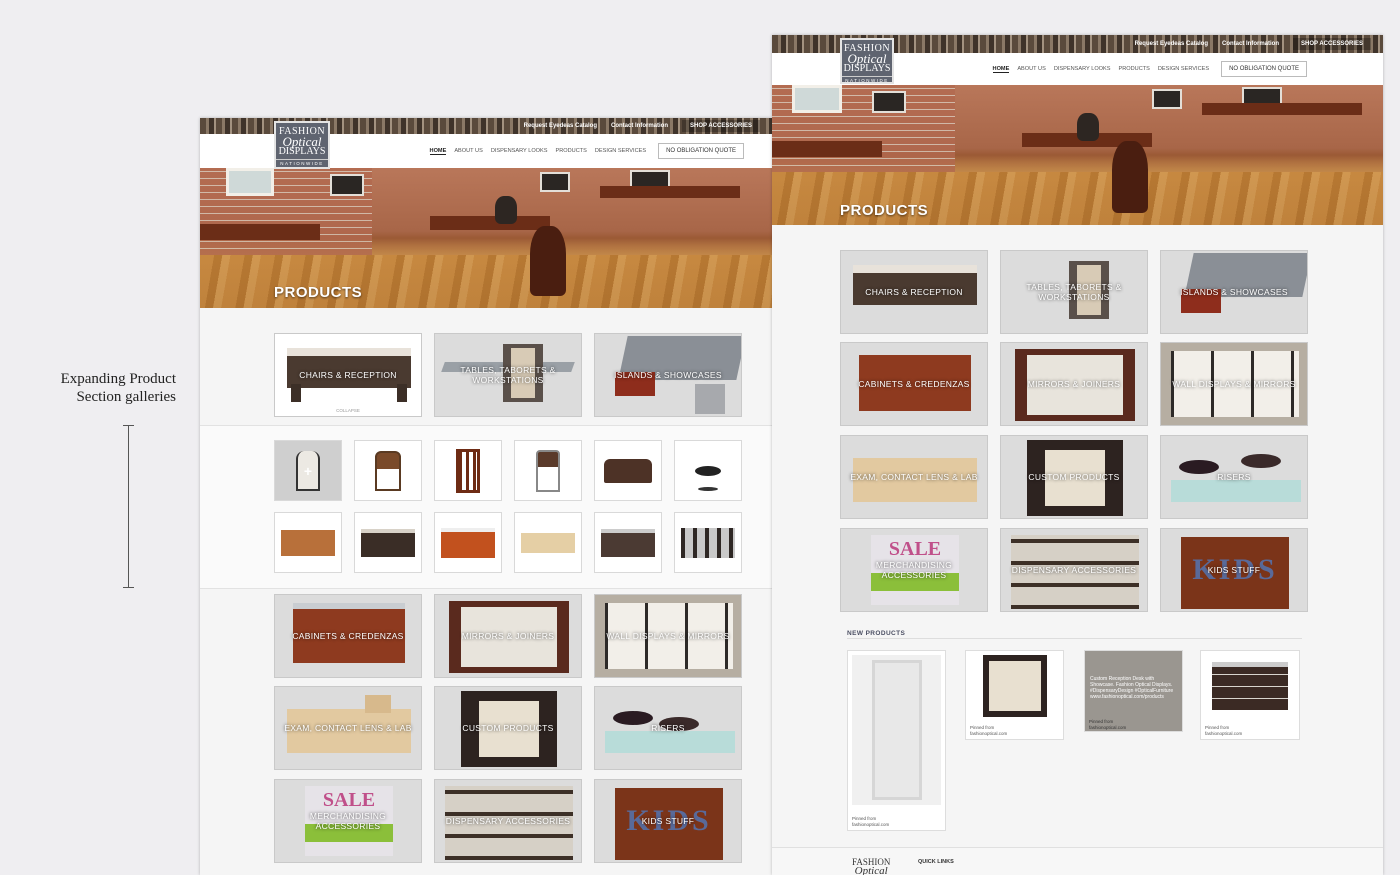  Describe the element at coordinates (1014, 695) in the screenshot. I see `pin-card-cabinet: Pinned from fashionoptical.com` at that location.